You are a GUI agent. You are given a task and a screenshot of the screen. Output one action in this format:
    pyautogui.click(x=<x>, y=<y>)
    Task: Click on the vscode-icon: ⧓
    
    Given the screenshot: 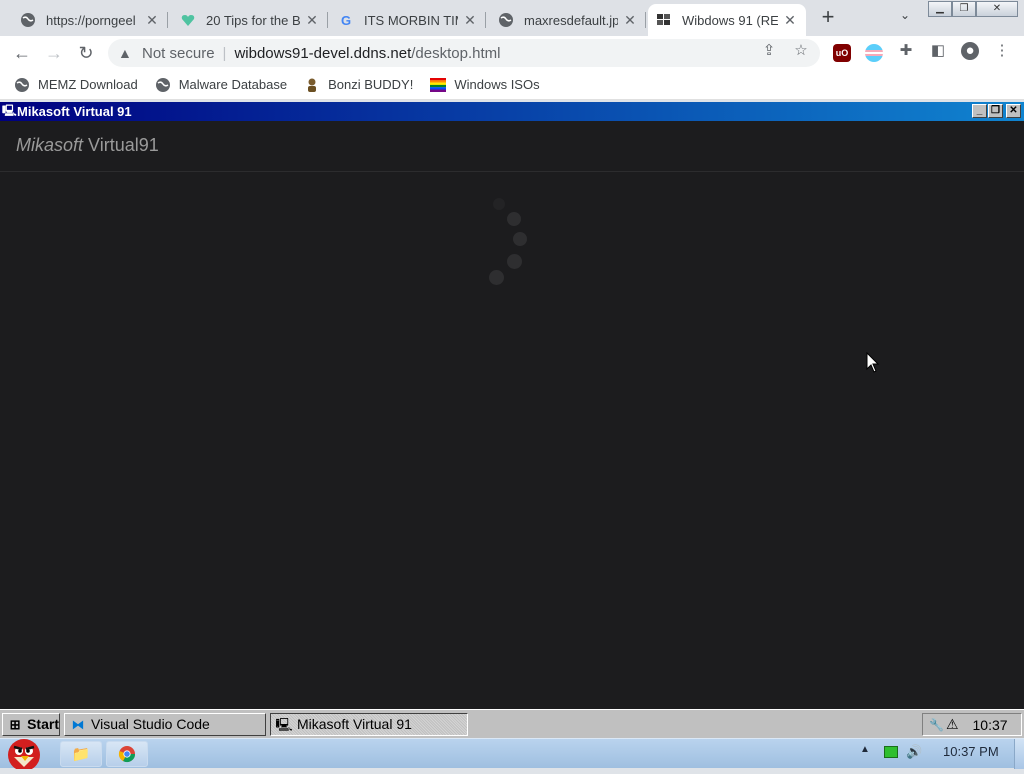 What is the action you would take?
    pyautogui.click(x=78, y=724)
    